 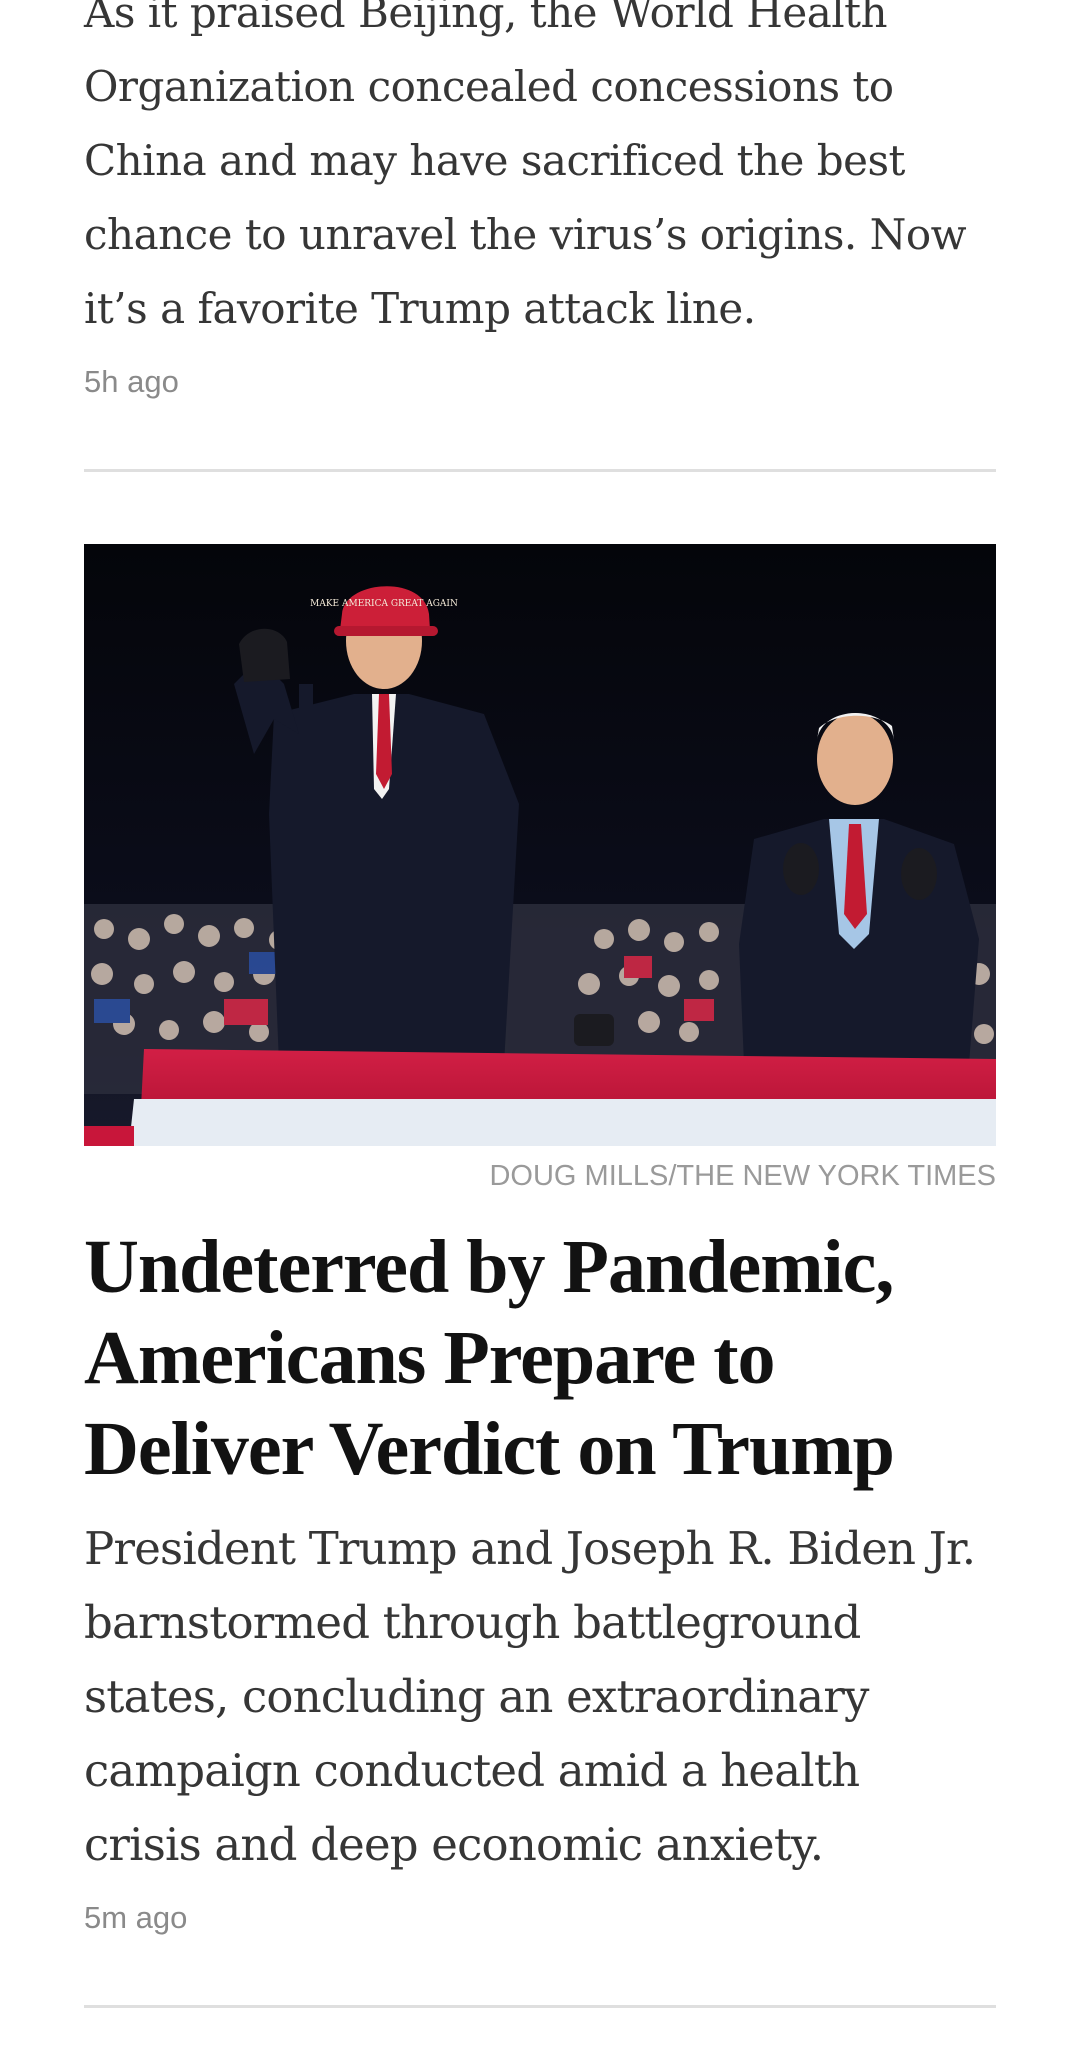 I want to click on photo-credit: DOUG MILLS/THE NEW YORK TIMES, so click(x=742, y=1176).